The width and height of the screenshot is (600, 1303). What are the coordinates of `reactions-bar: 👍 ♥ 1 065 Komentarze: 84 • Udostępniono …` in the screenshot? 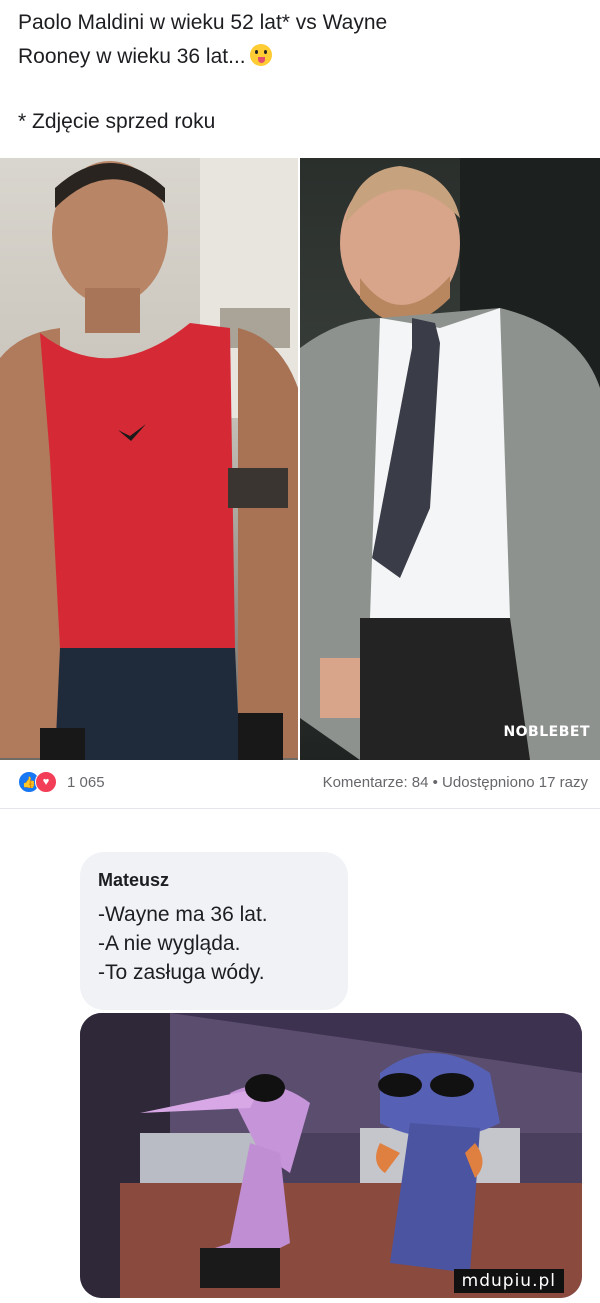 It's located at (303, 782).